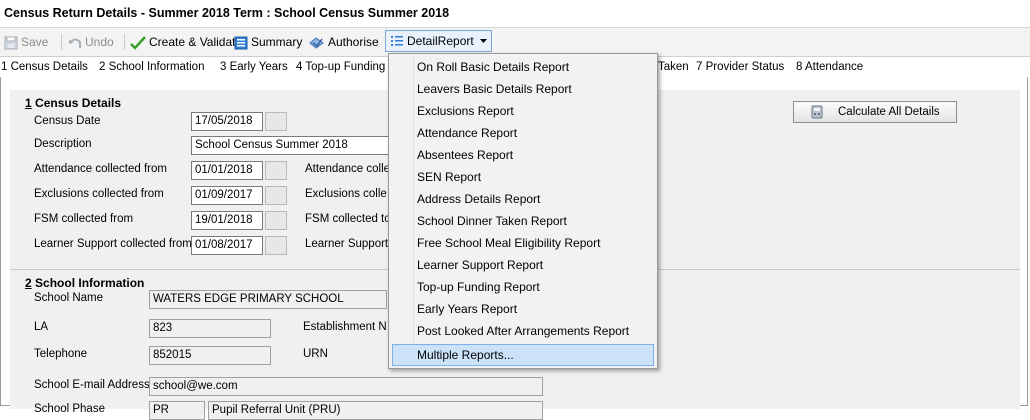 Image resolution: width=1030 pixels, height=420 pixels. I want to click on nav-tab-taken: Taken, so click(673, 67).